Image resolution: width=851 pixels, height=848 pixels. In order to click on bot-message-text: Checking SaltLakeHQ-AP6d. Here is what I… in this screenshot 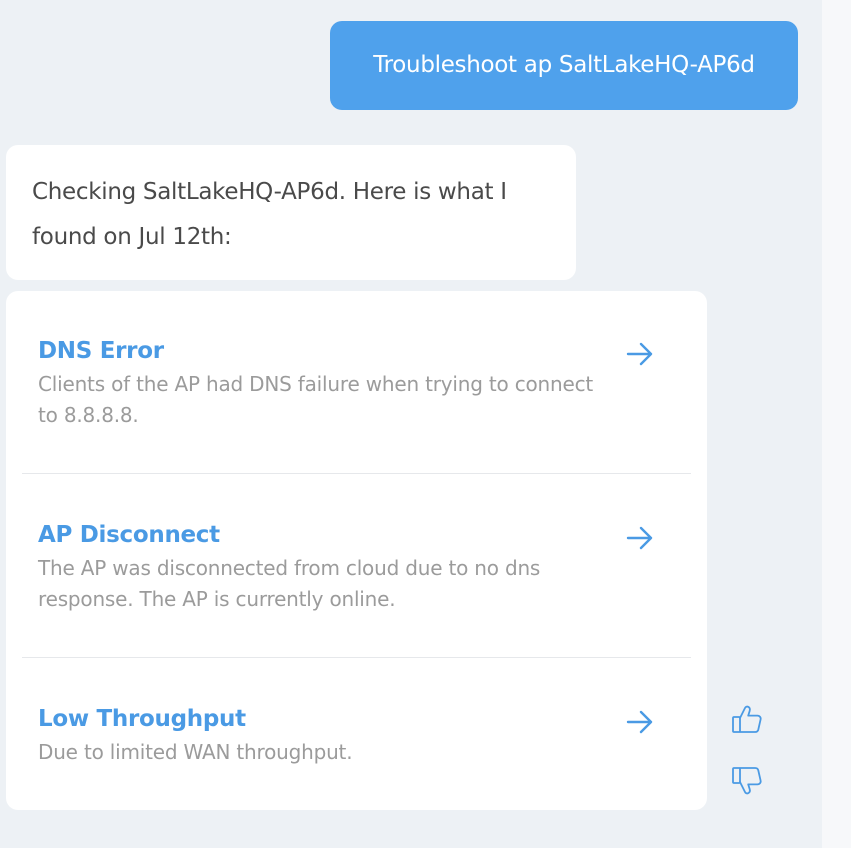, I will do `click(269, 214)`.